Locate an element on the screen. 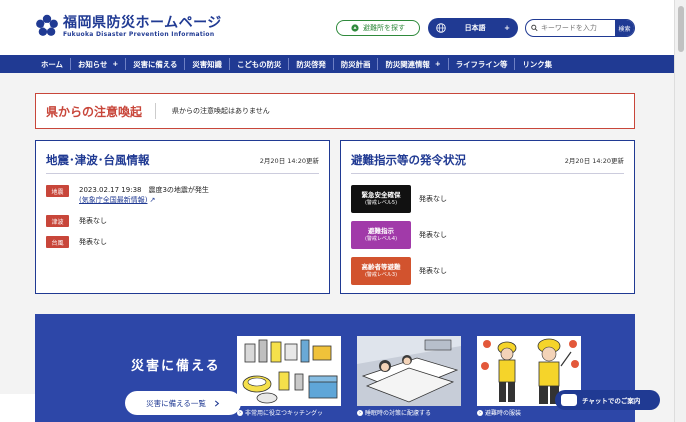  evacuation-panel-title: 避難指示等の発令状況 is located at coordinates (408, 160).